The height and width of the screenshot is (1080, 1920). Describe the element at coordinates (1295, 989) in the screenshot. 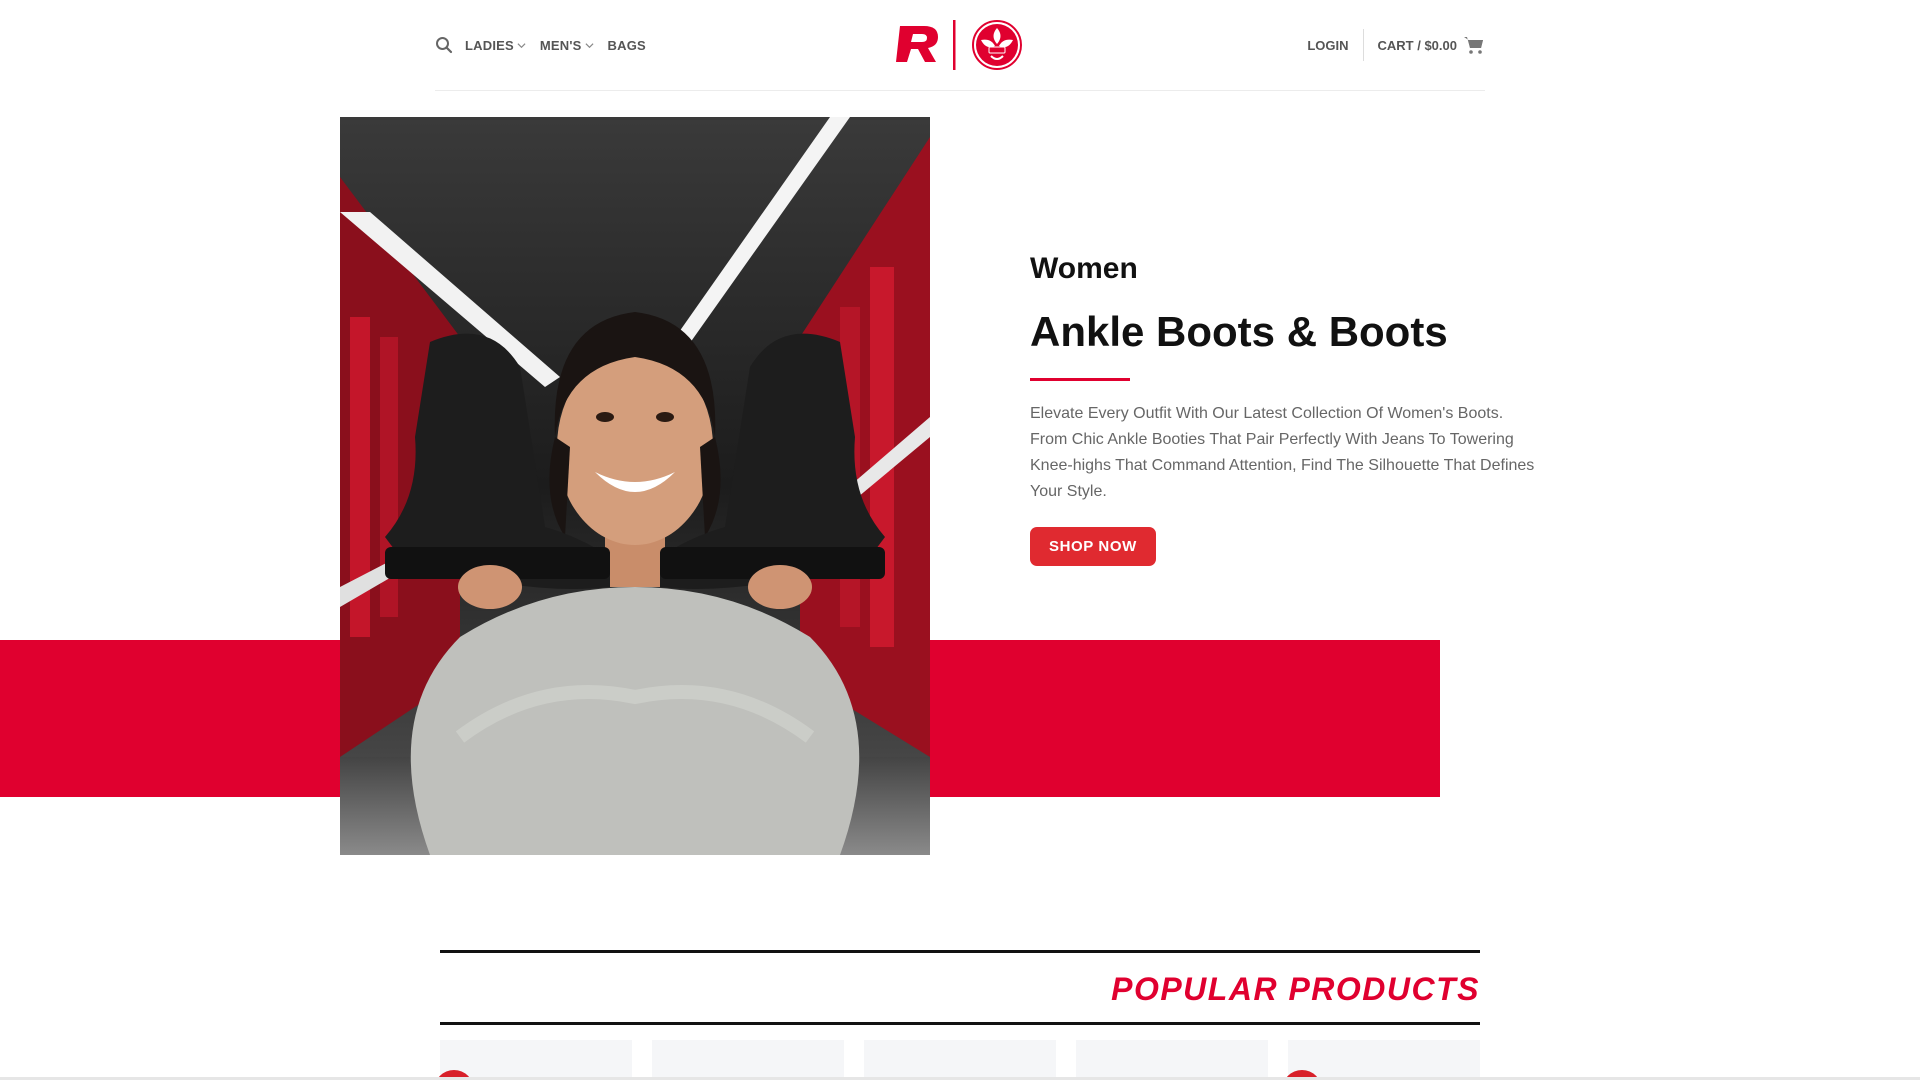

I see `popular-products-title: POPULAR PRODUCTS` at that location.